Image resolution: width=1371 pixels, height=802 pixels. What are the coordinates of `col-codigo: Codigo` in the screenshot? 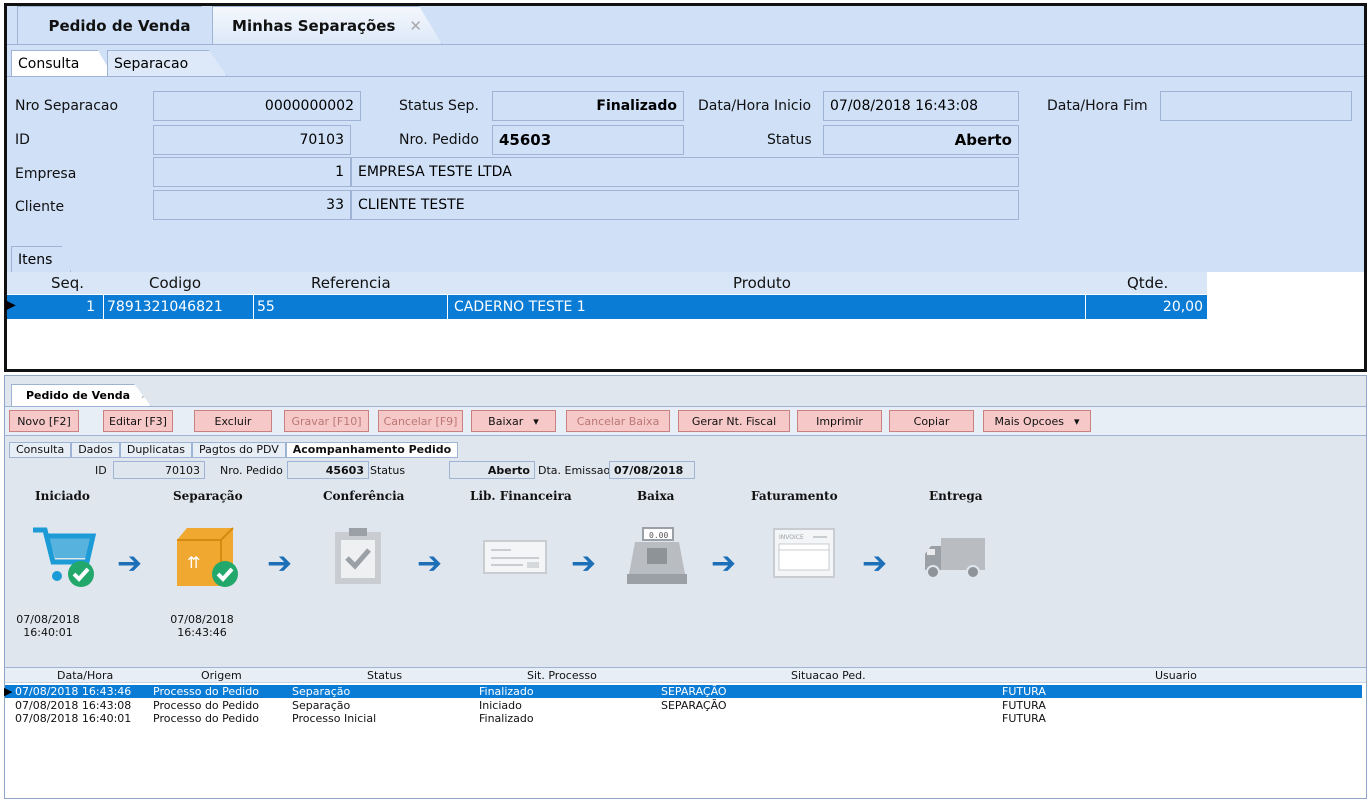 It's located at (175, 283).